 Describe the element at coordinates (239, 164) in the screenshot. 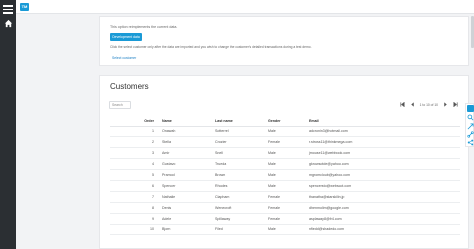

I see `cell-last-name: Trueda` at that location.